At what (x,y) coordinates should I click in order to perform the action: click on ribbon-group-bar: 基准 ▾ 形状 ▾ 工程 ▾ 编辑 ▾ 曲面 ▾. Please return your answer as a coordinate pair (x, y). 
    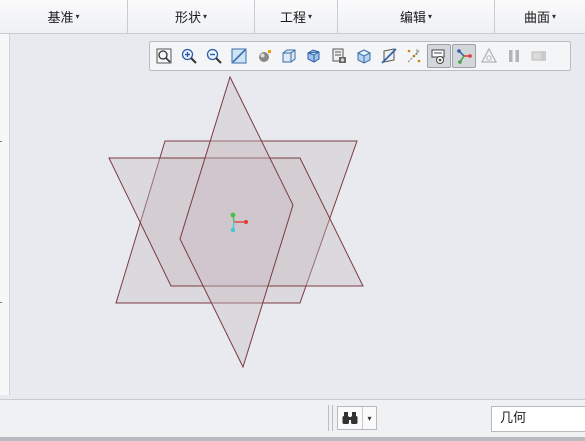
    Looking at the image, I should click on (292, 17).